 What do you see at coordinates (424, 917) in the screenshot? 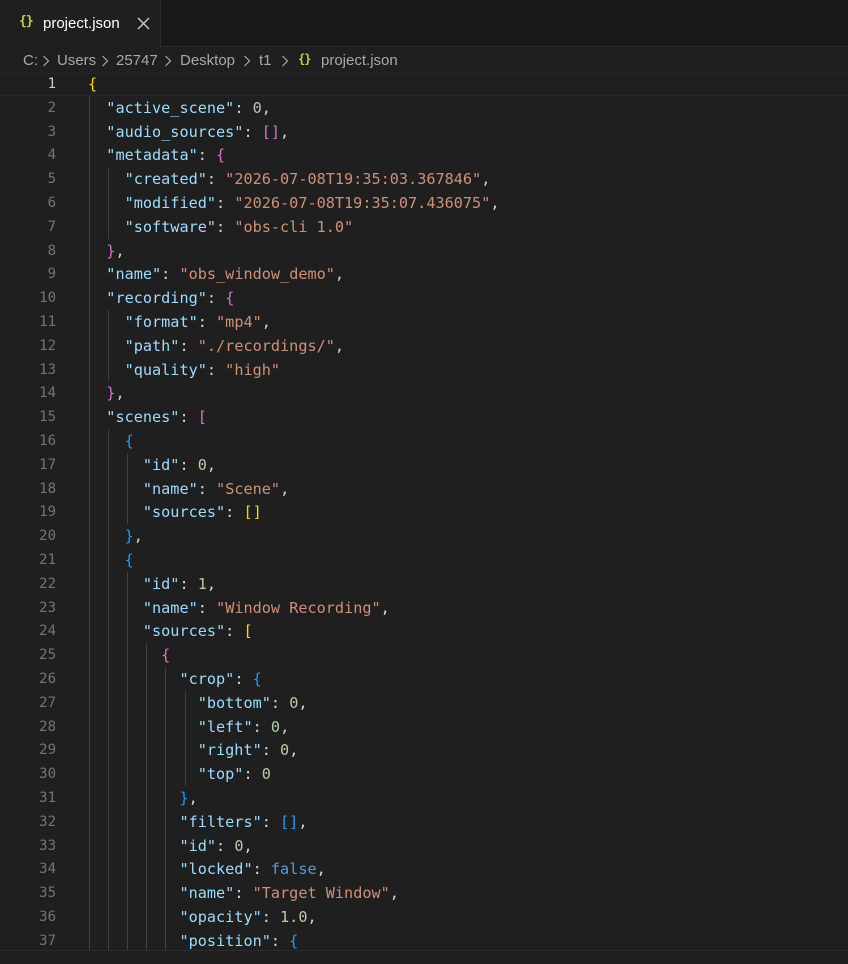
I see `code-line: 36 "opacity": 1.0,` at bounding box center [424, 917].